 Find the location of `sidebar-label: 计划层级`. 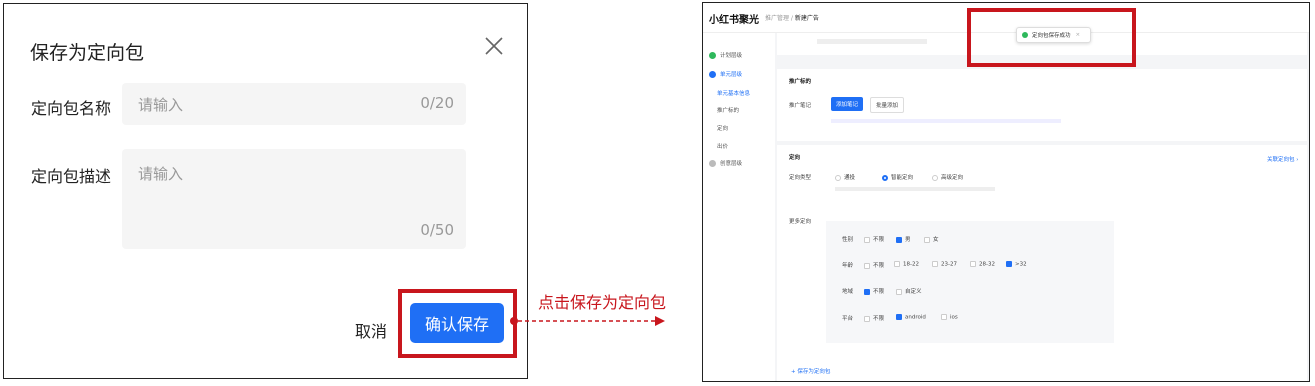

sidebar-label: 计划层级 is located at coordinates (731, 56).